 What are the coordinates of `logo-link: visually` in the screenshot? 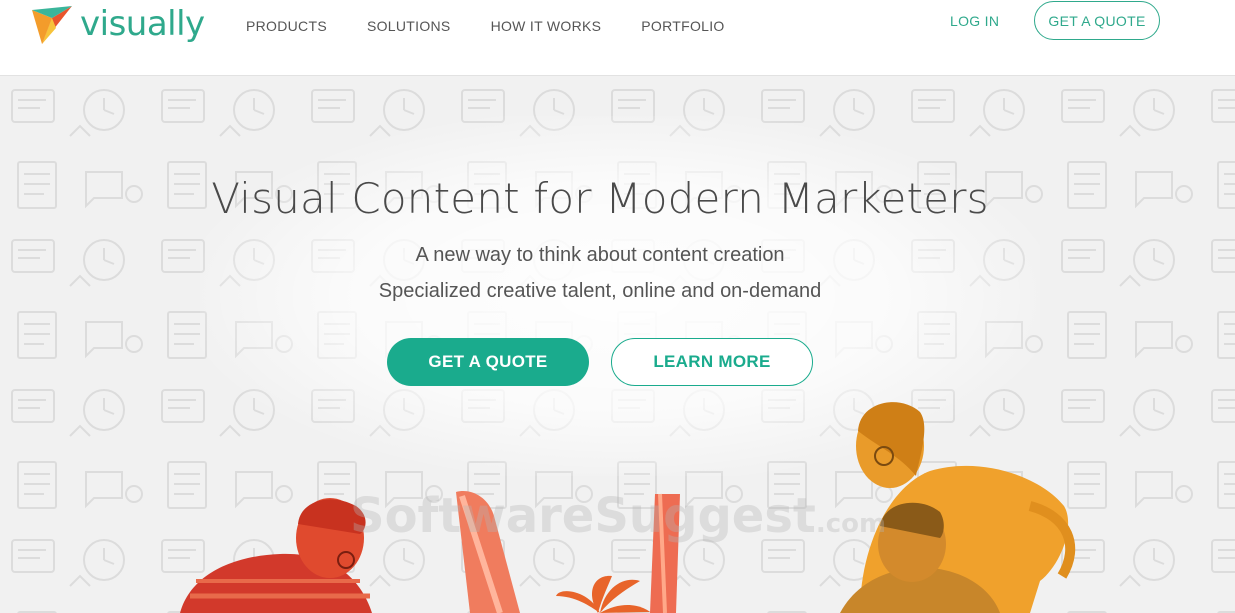 It's located at (117, 26).